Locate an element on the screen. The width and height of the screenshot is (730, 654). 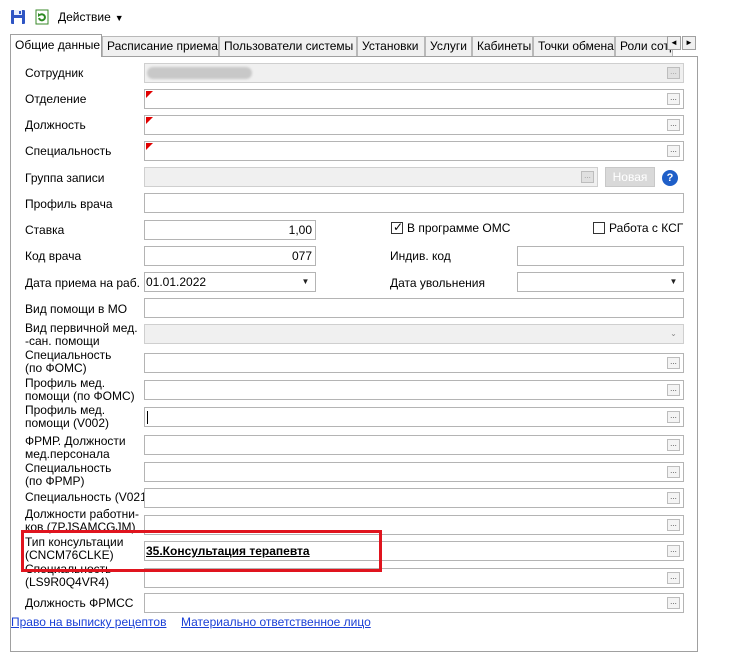
oms-checkbox: ✓ is located at coordinates (397, 227).